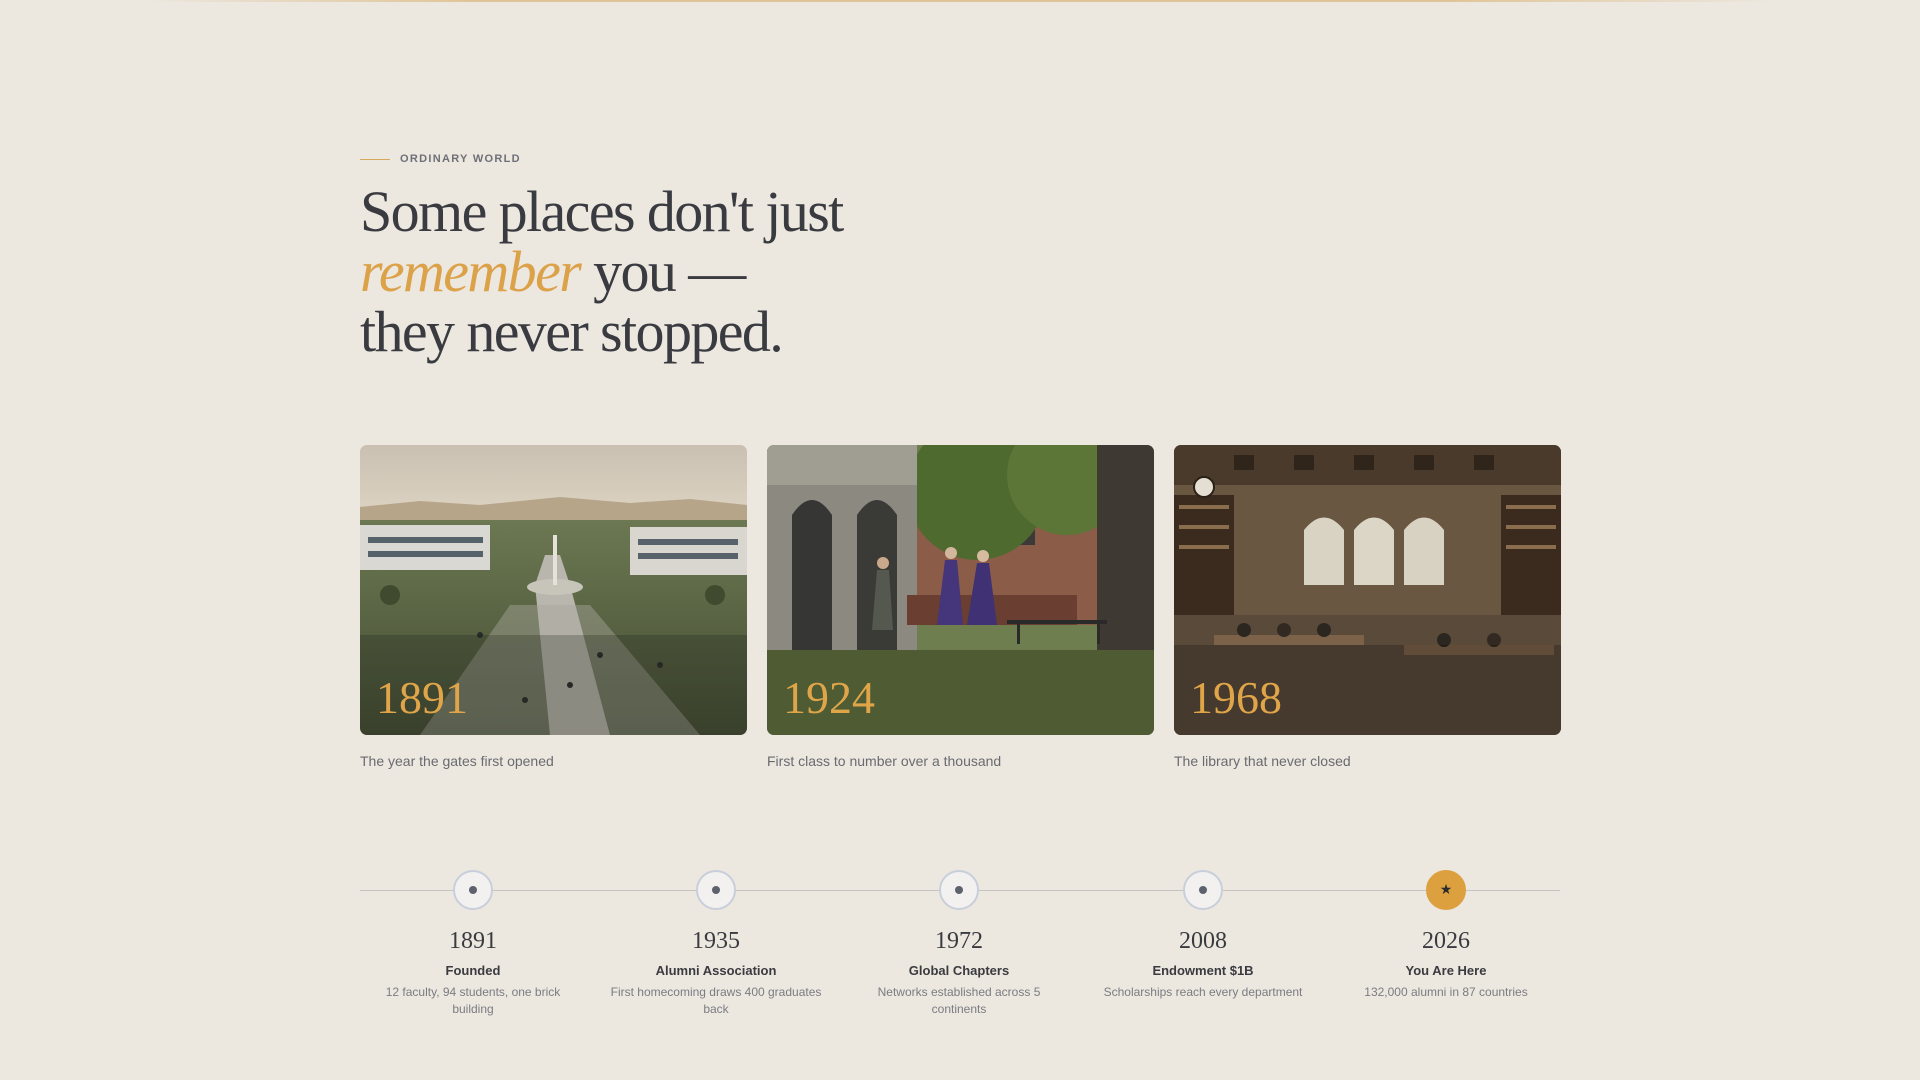 This screenshot has height=1080, width=1920. Describe the element at coordinates (716, 970) in the screenshot. I see `milestone-title: Alumni Association` at that location.